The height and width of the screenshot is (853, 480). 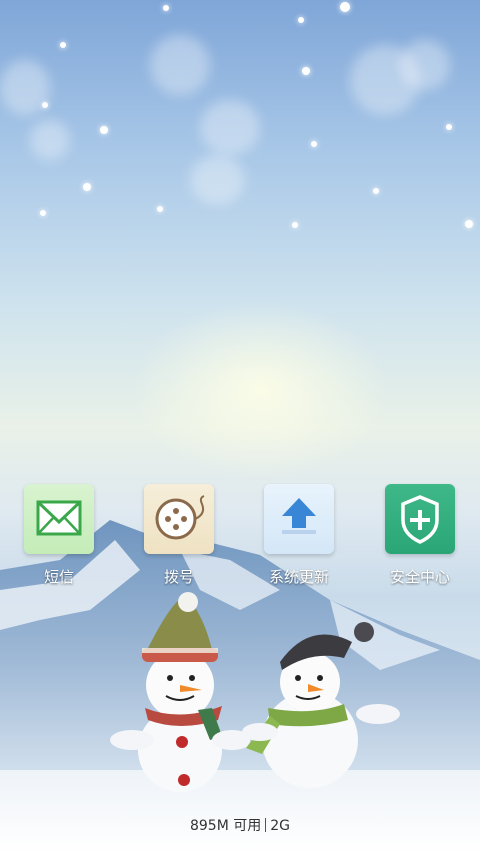 I want to click on app-grid: 短信 拨号 系统更新 安全中心, so click(x=240, y=539).